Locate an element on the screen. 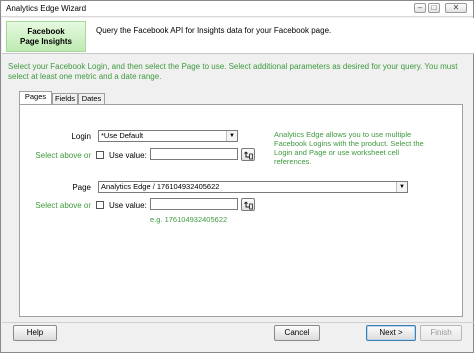 Image resolution: width=474 pixels, height=353 pixels. page-use-value-input is located at coordinates (194, 204).